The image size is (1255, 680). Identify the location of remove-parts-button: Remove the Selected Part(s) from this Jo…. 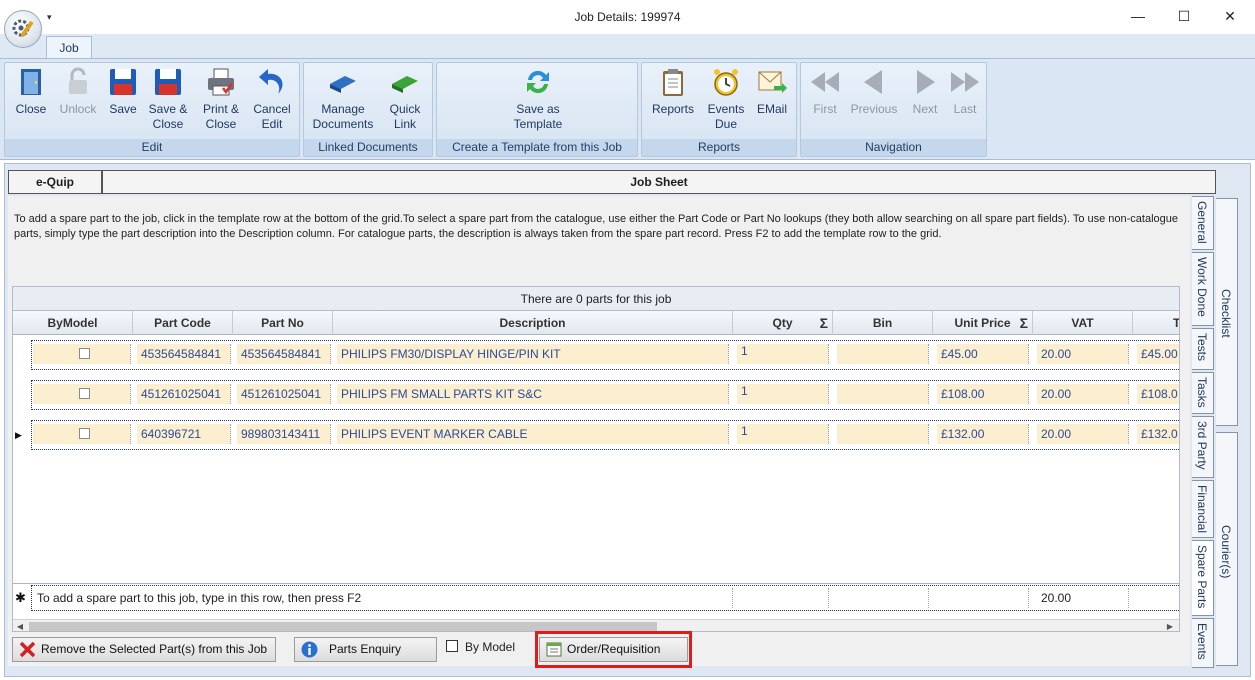
(144, 649).